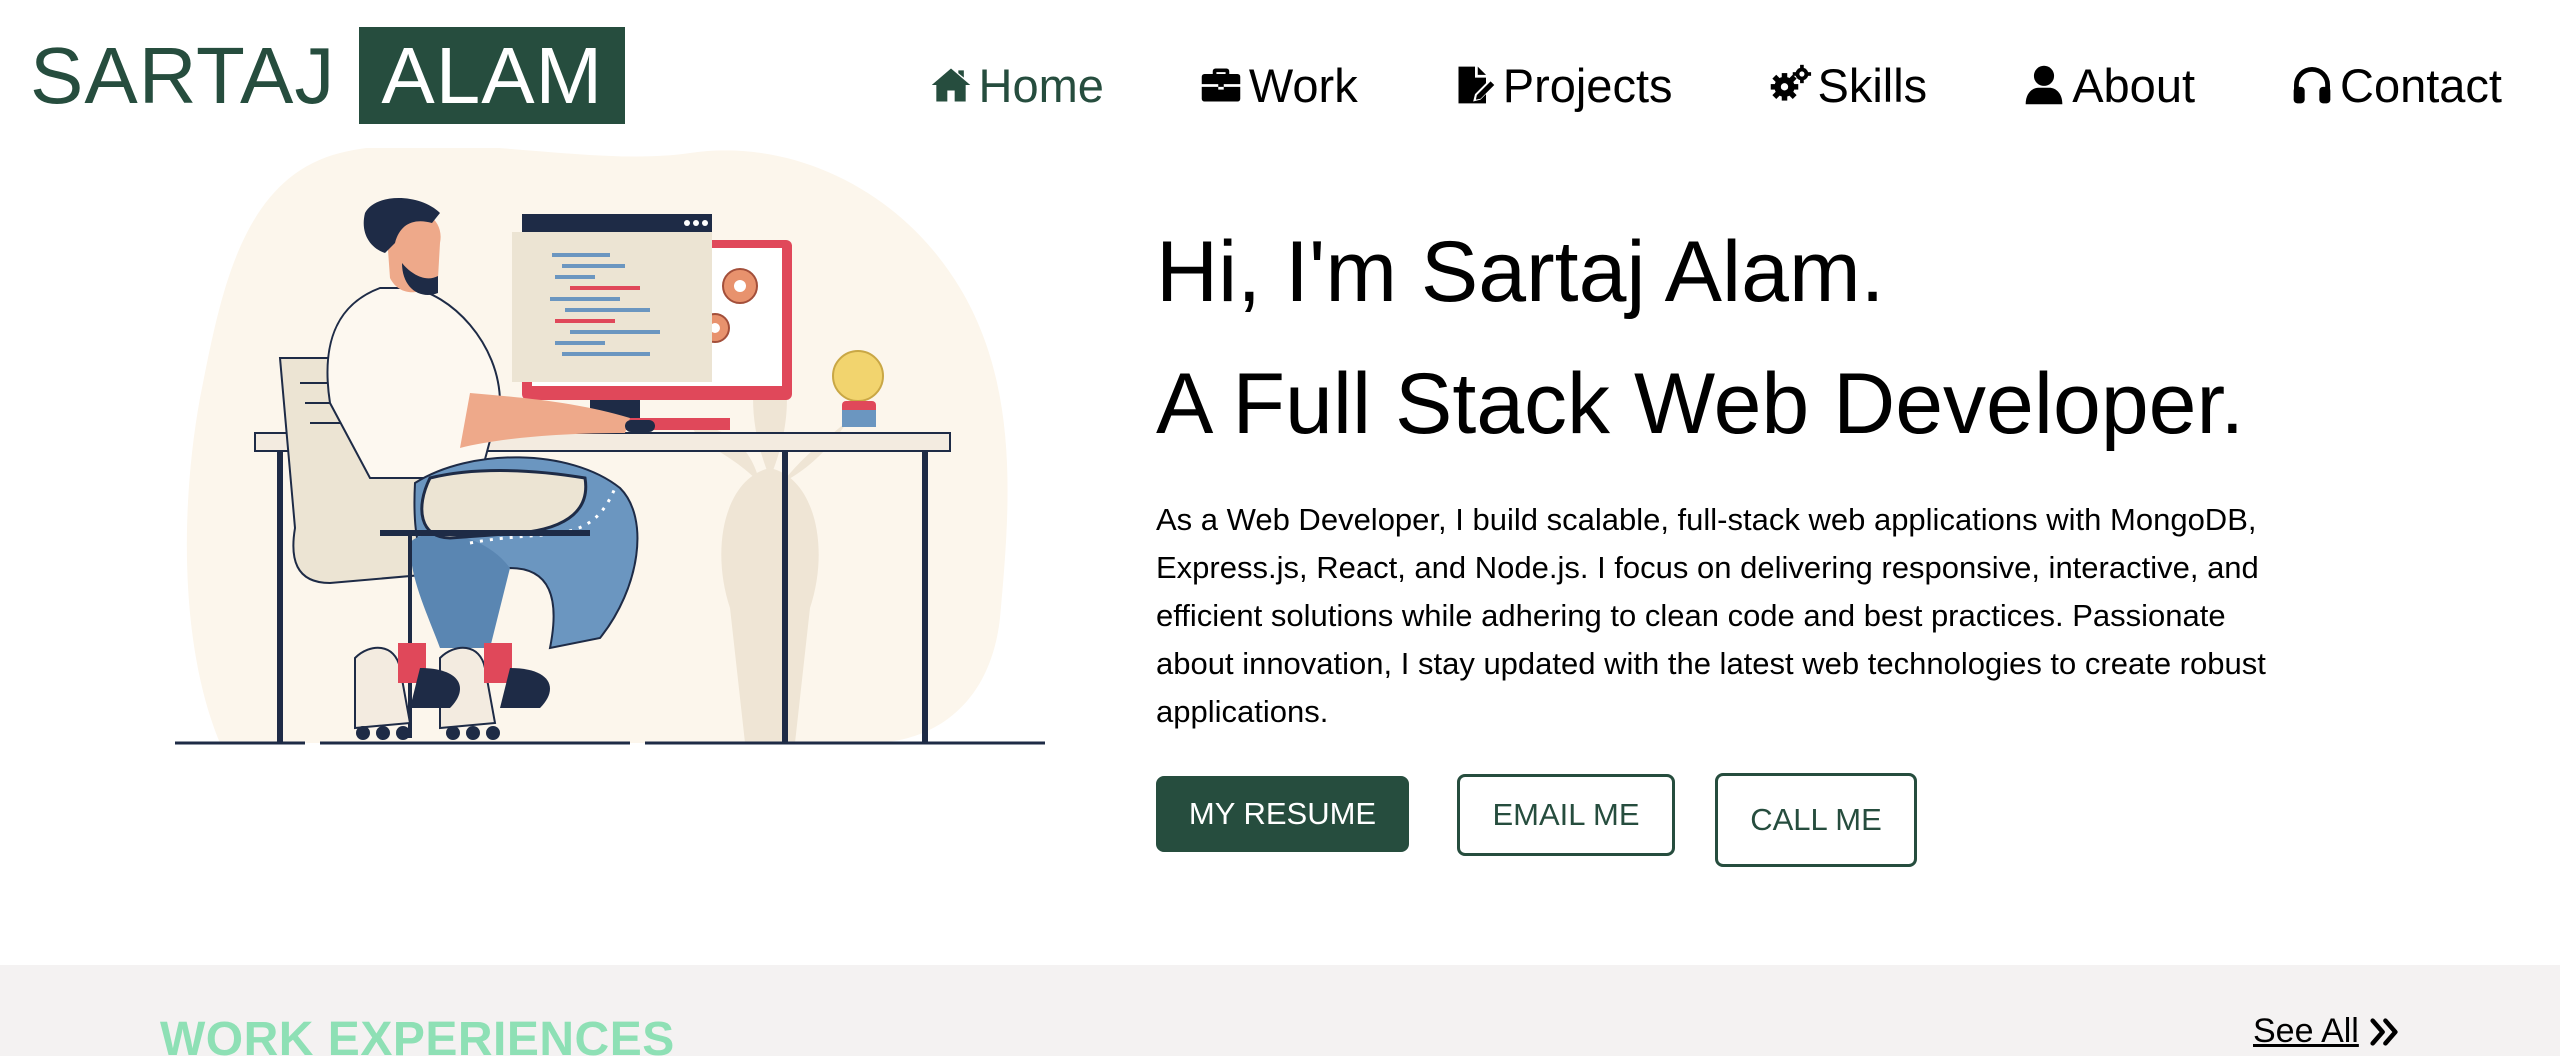  I want to click on see-all-label: See All, so click(2306, 1031).